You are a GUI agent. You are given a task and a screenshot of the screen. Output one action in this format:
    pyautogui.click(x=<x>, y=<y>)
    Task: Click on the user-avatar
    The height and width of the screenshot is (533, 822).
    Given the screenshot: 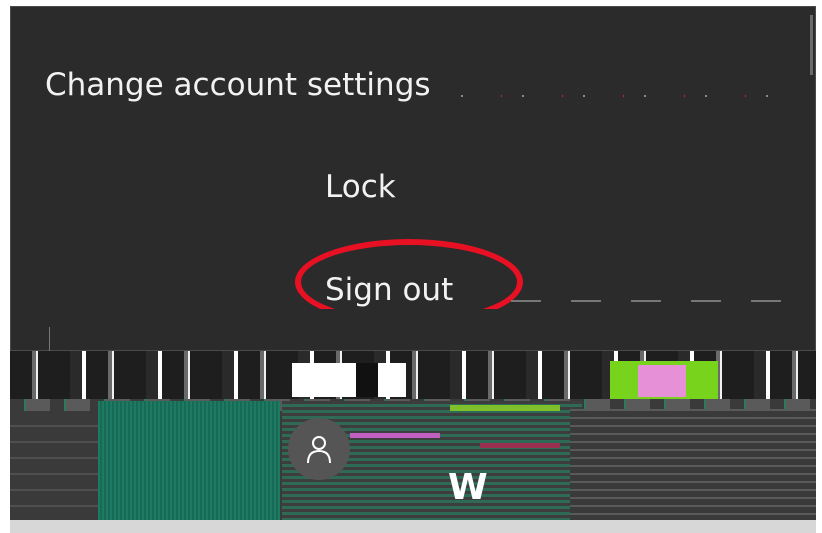 What is the action you would take?
    pyautogui.click(x=319, y=449)
    